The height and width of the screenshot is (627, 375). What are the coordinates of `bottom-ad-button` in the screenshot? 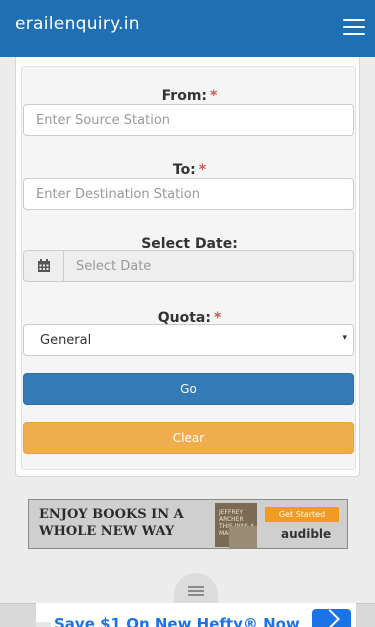 It's located at (331, 618).